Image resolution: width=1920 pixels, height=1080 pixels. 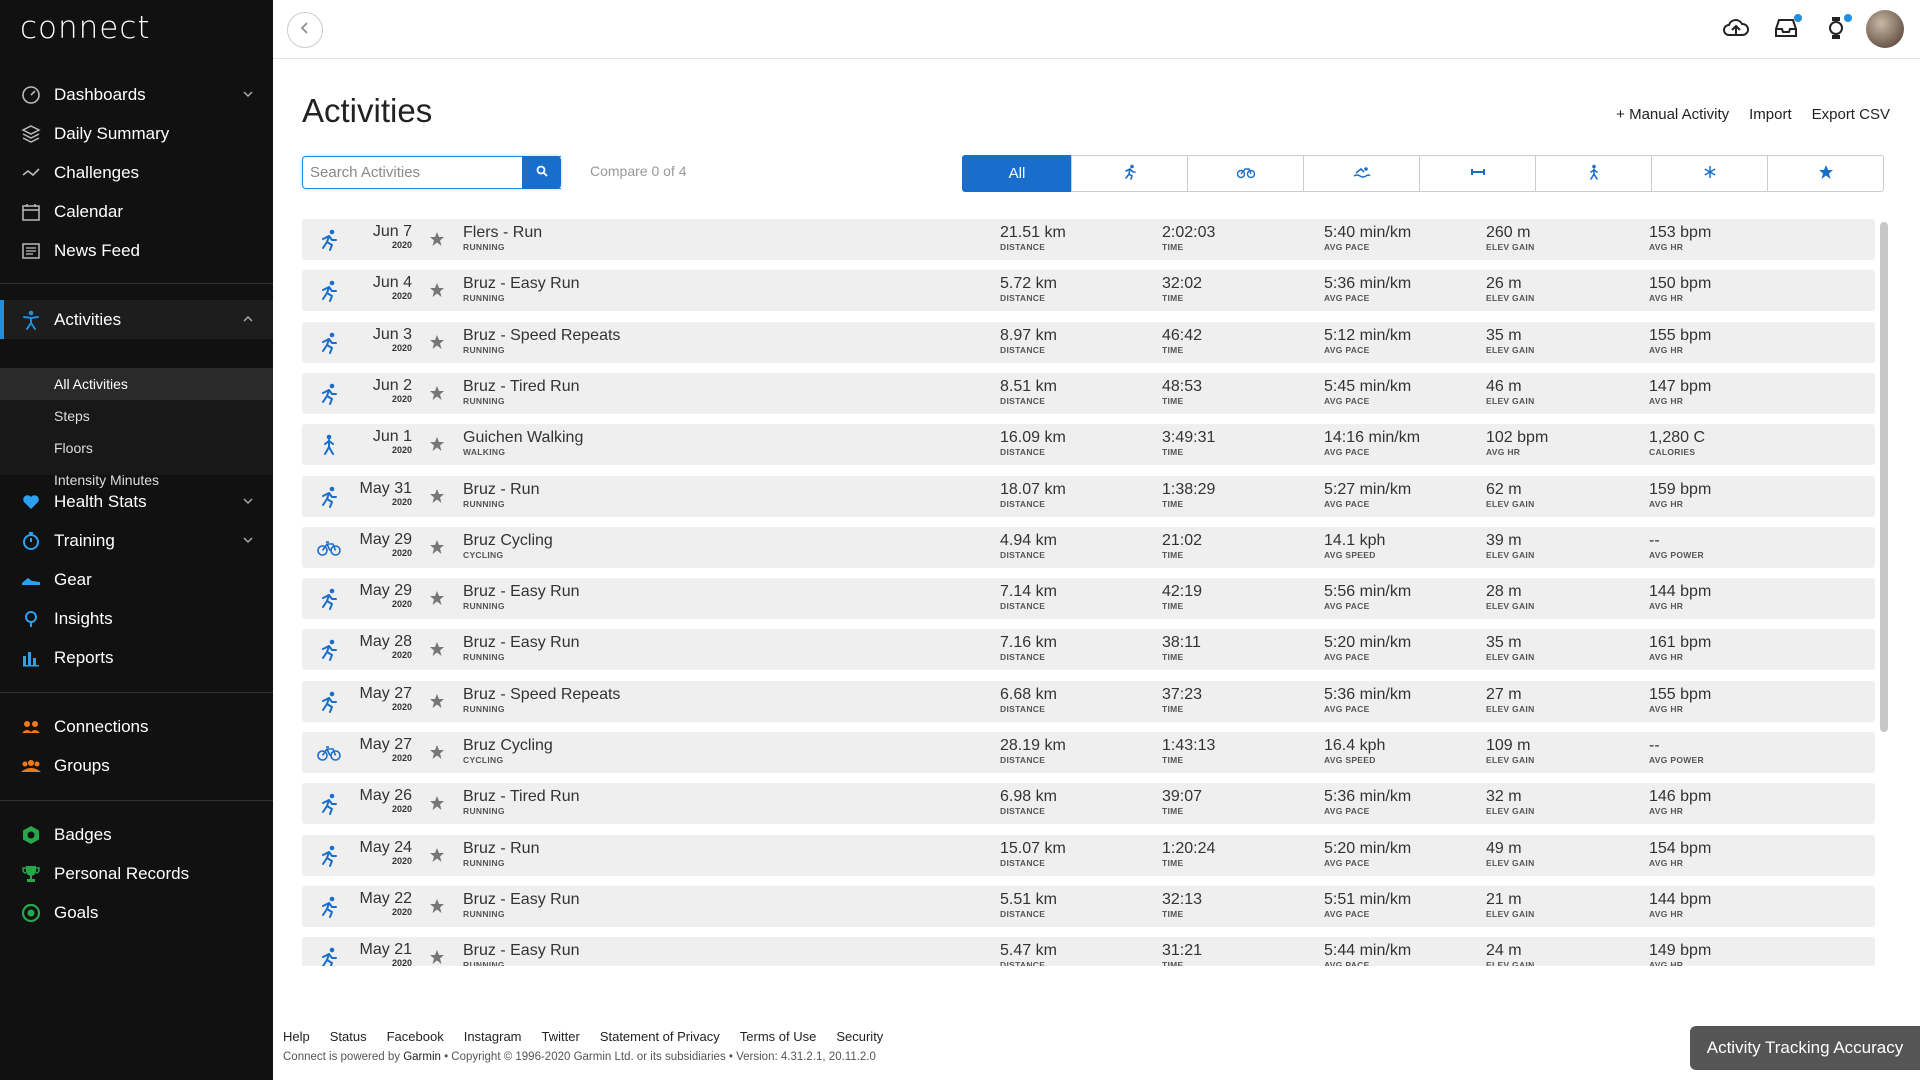 I want to click on footer-link-help: Help, so click(x=296, y=1036).